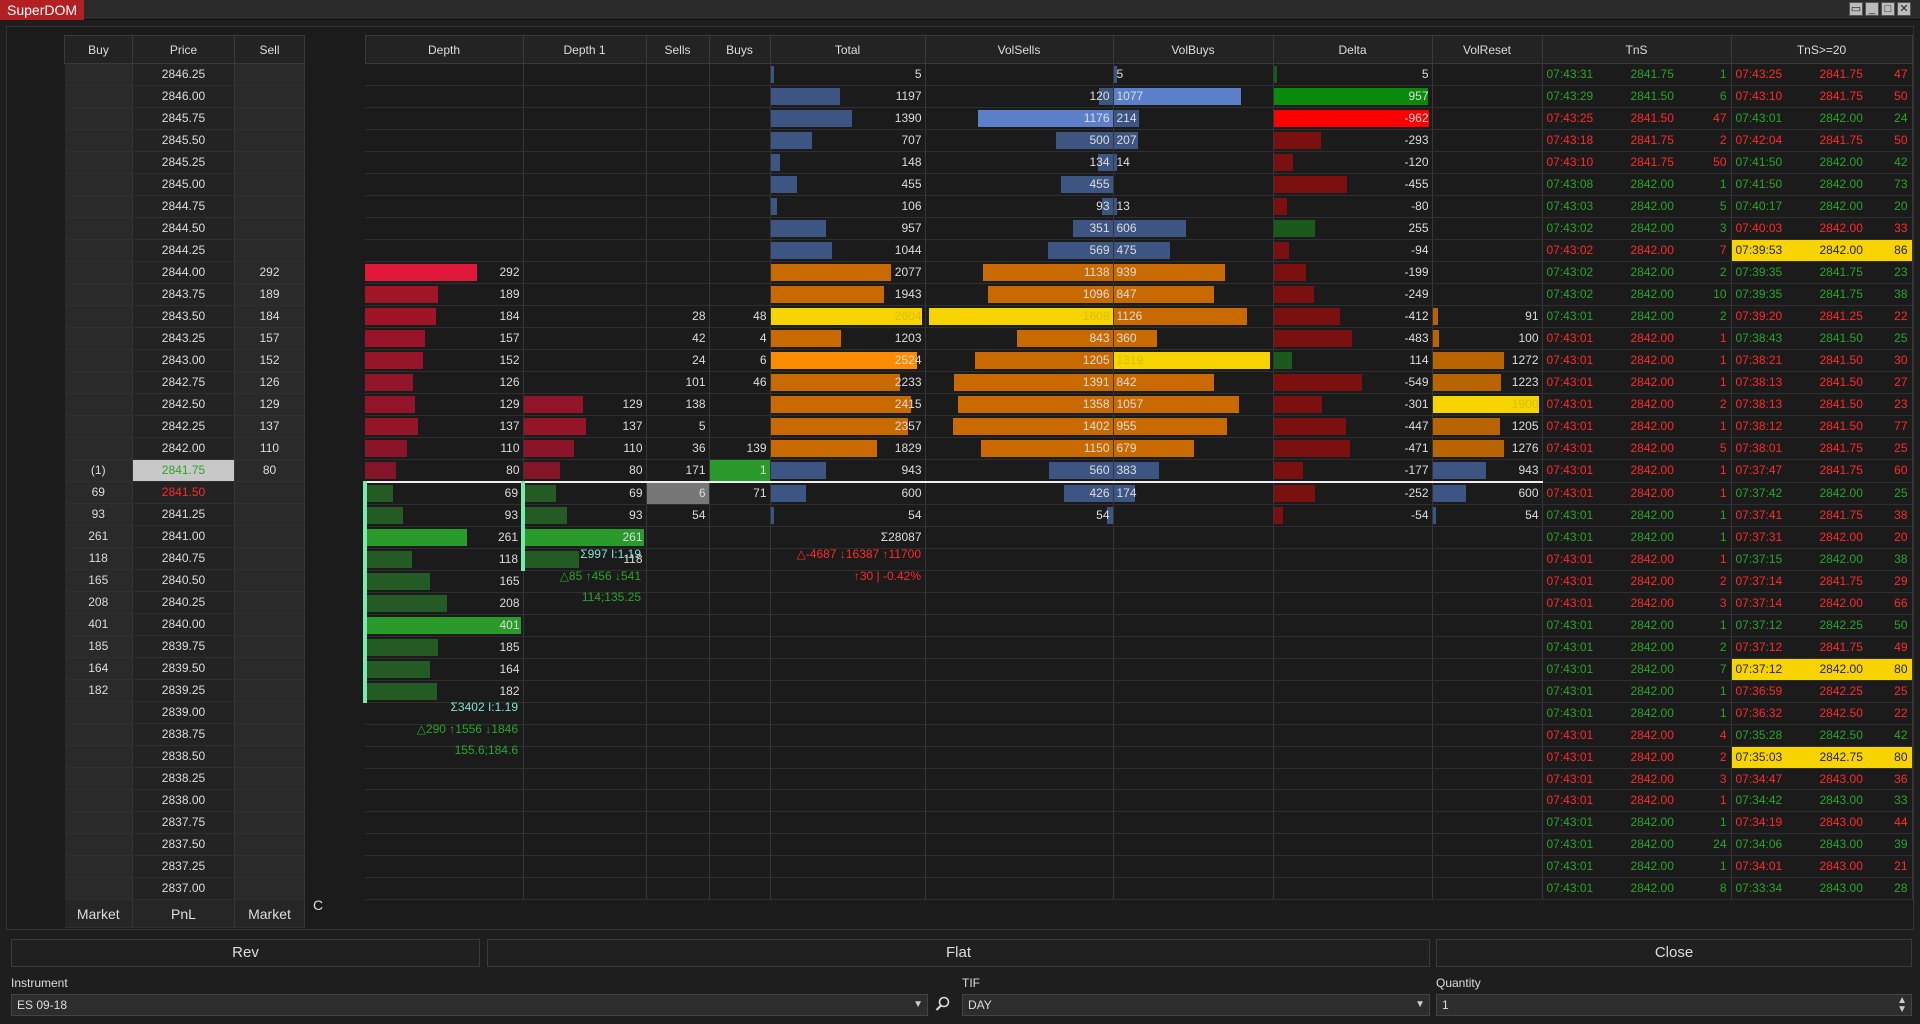  Describe the element at coordinates (183, 690) in the screenshot. I see `price-cell: 2839.25` at that location.